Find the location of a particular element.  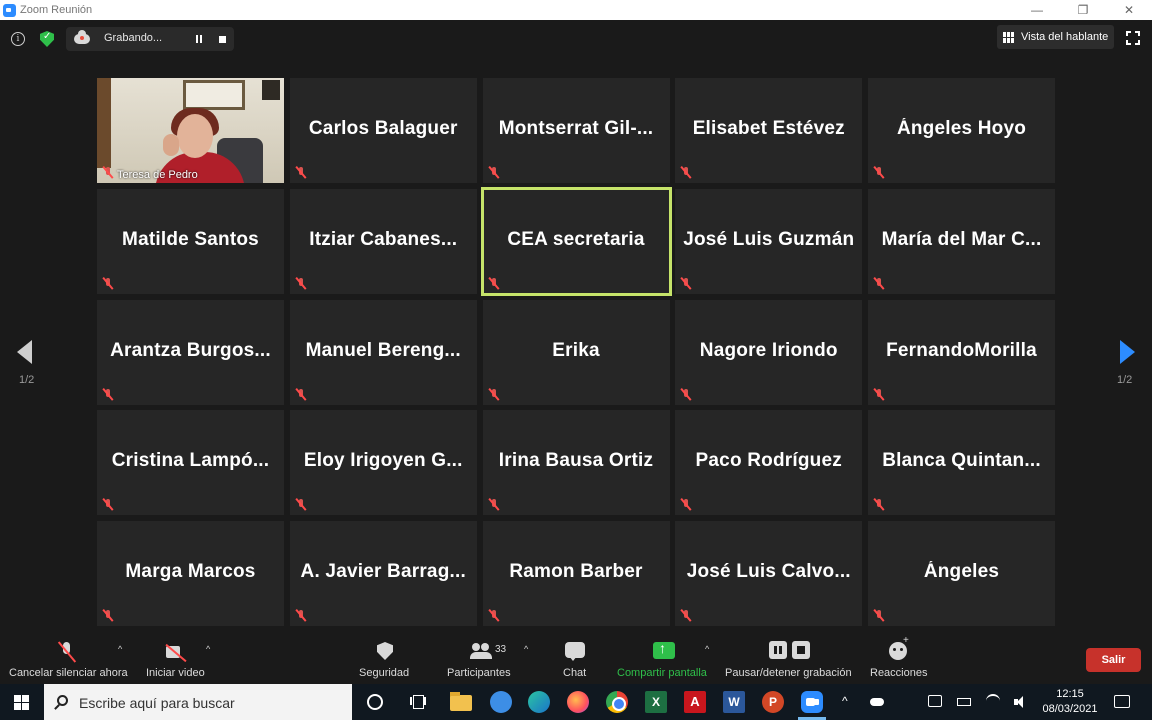

participant-tile: FernandoMorilla is located at coordinates (961, 352).